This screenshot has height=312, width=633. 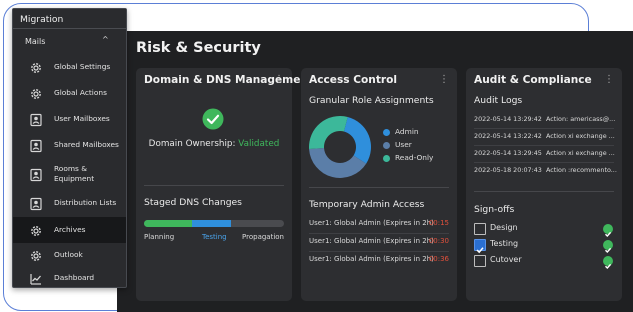 What do you see at coordinates (328, 132) in the screenshot?
I see `donut-slice-read-only` at bounding box center [328, 132].